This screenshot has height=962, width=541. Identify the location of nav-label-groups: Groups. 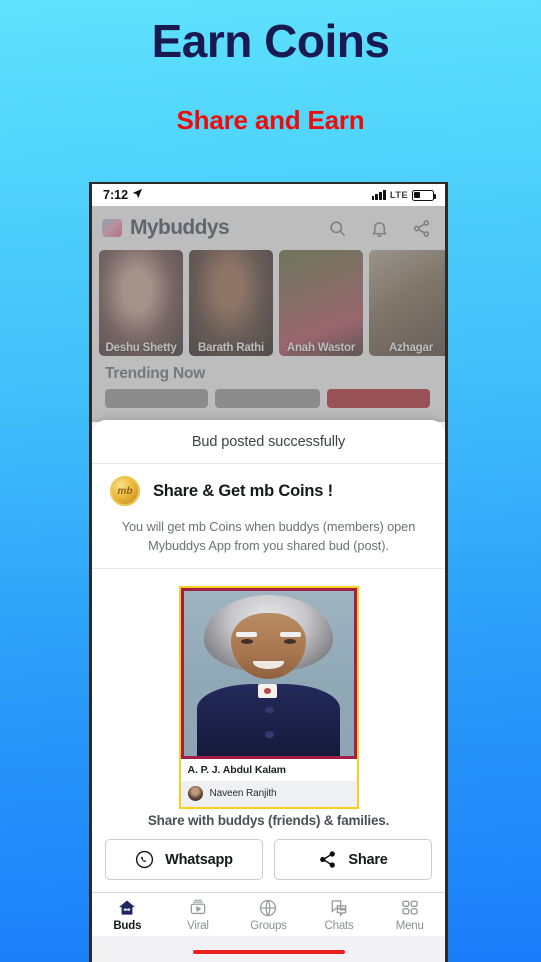
(268, 926).